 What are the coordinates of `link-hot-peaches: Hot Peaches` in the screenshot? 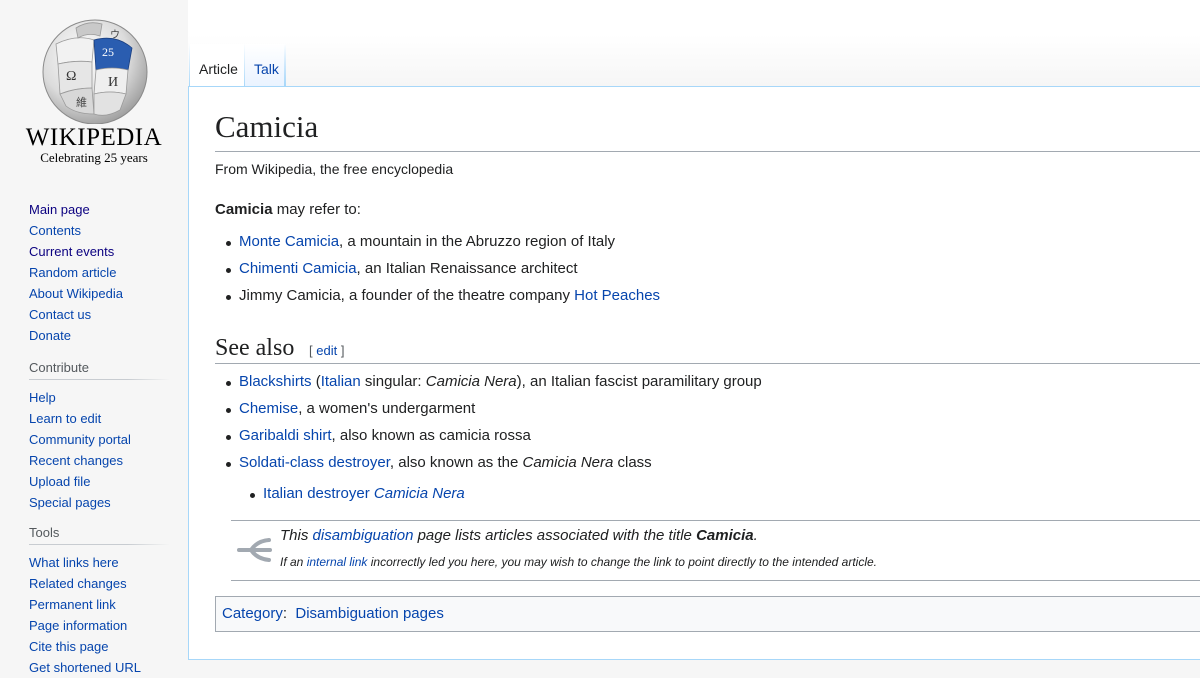 It's located at (617, 295).